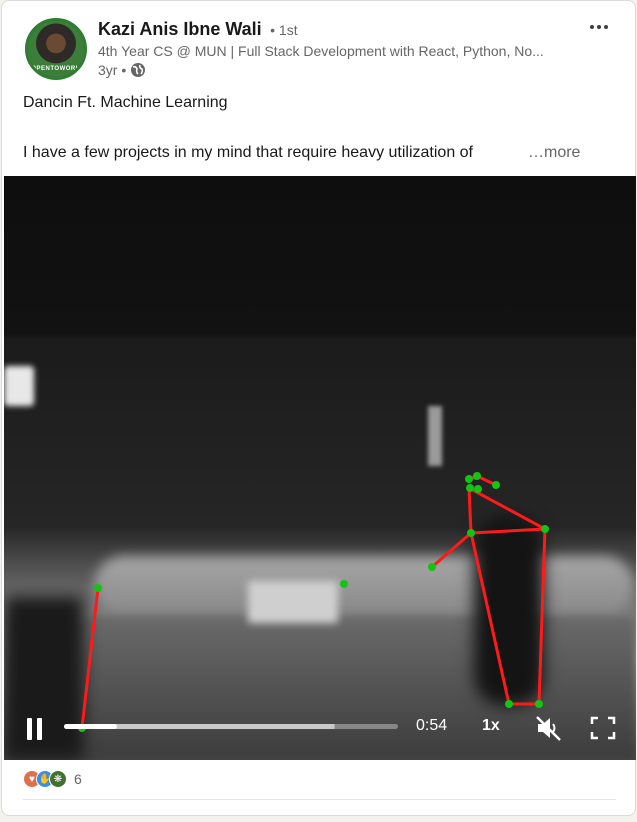 Image resolution: width=637 pixels, height=822 pixels. What do you see at coordinates (112, 70) in the screenshot?
I see `post-age: 3yr •` at bounding box center [112, 70].